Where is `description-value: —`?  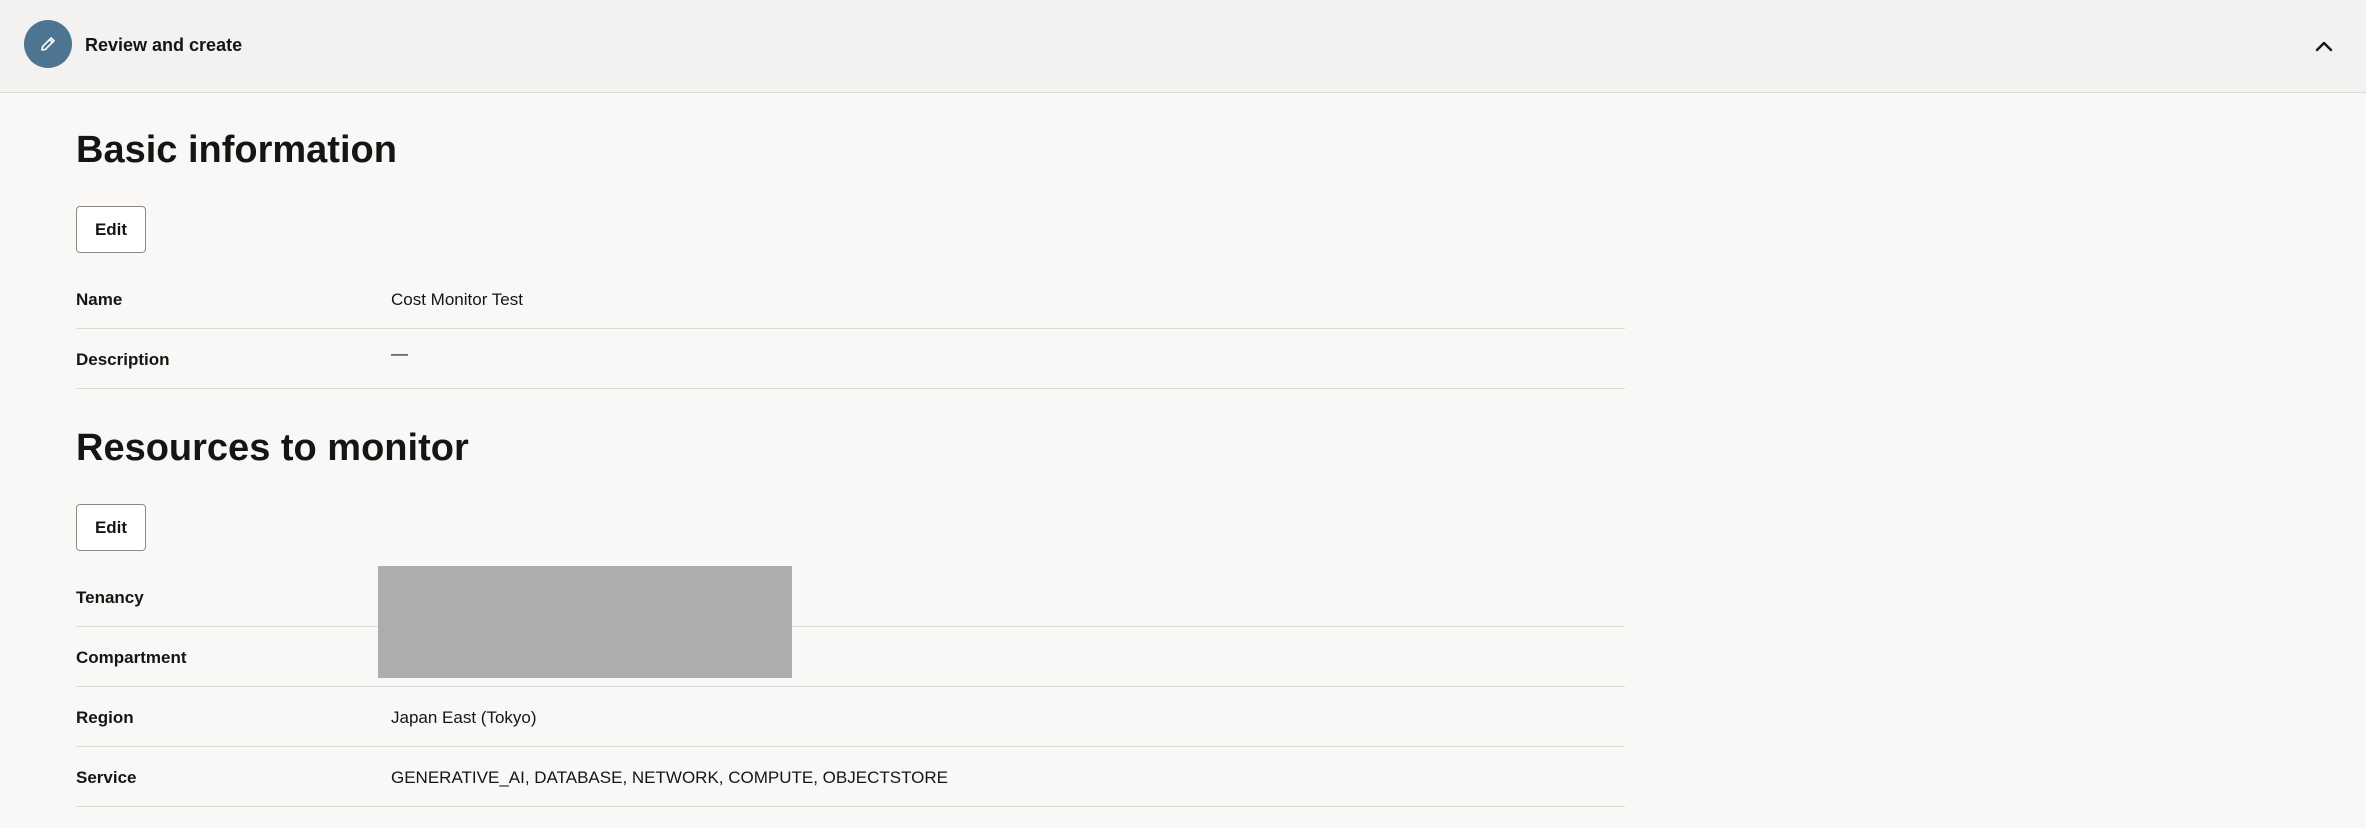 description-value: — is located at coordinates (399, 353).